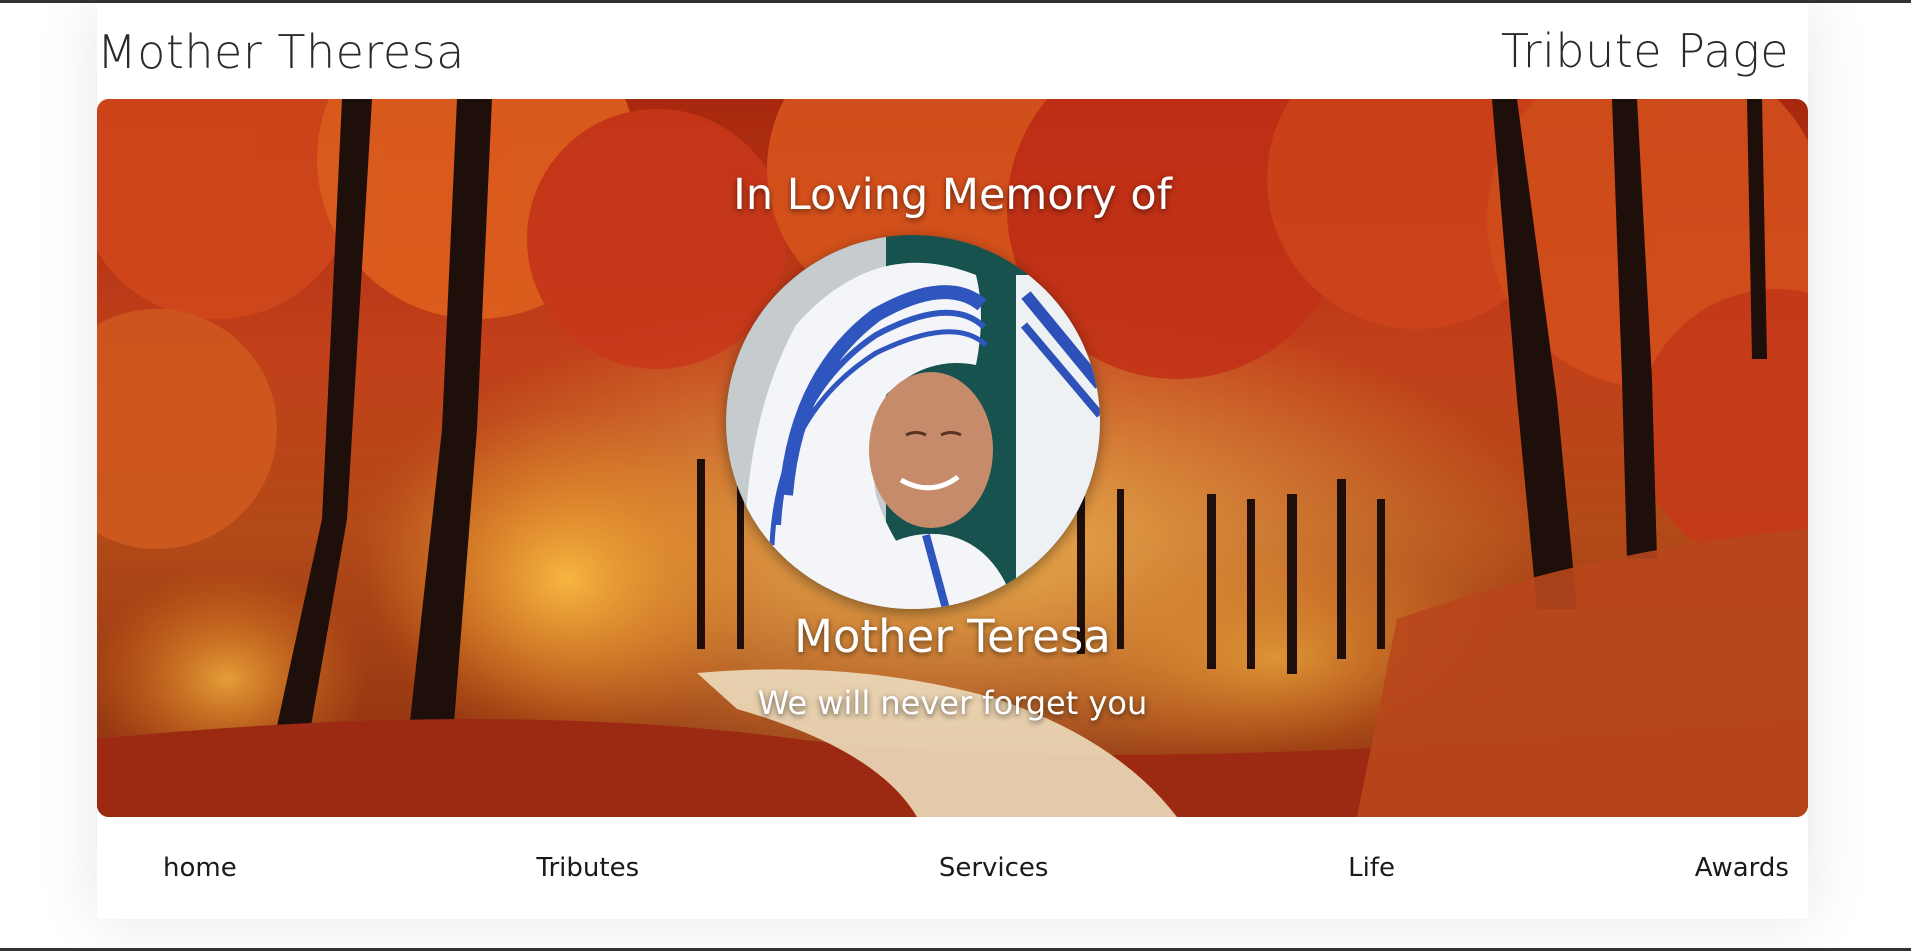 This screenshot has height=951, width=1911. What do you see at coordinates (952, 636) in the screenshot?
I see `hero-name: Mother Teresa` at bounding box center [952, 636].